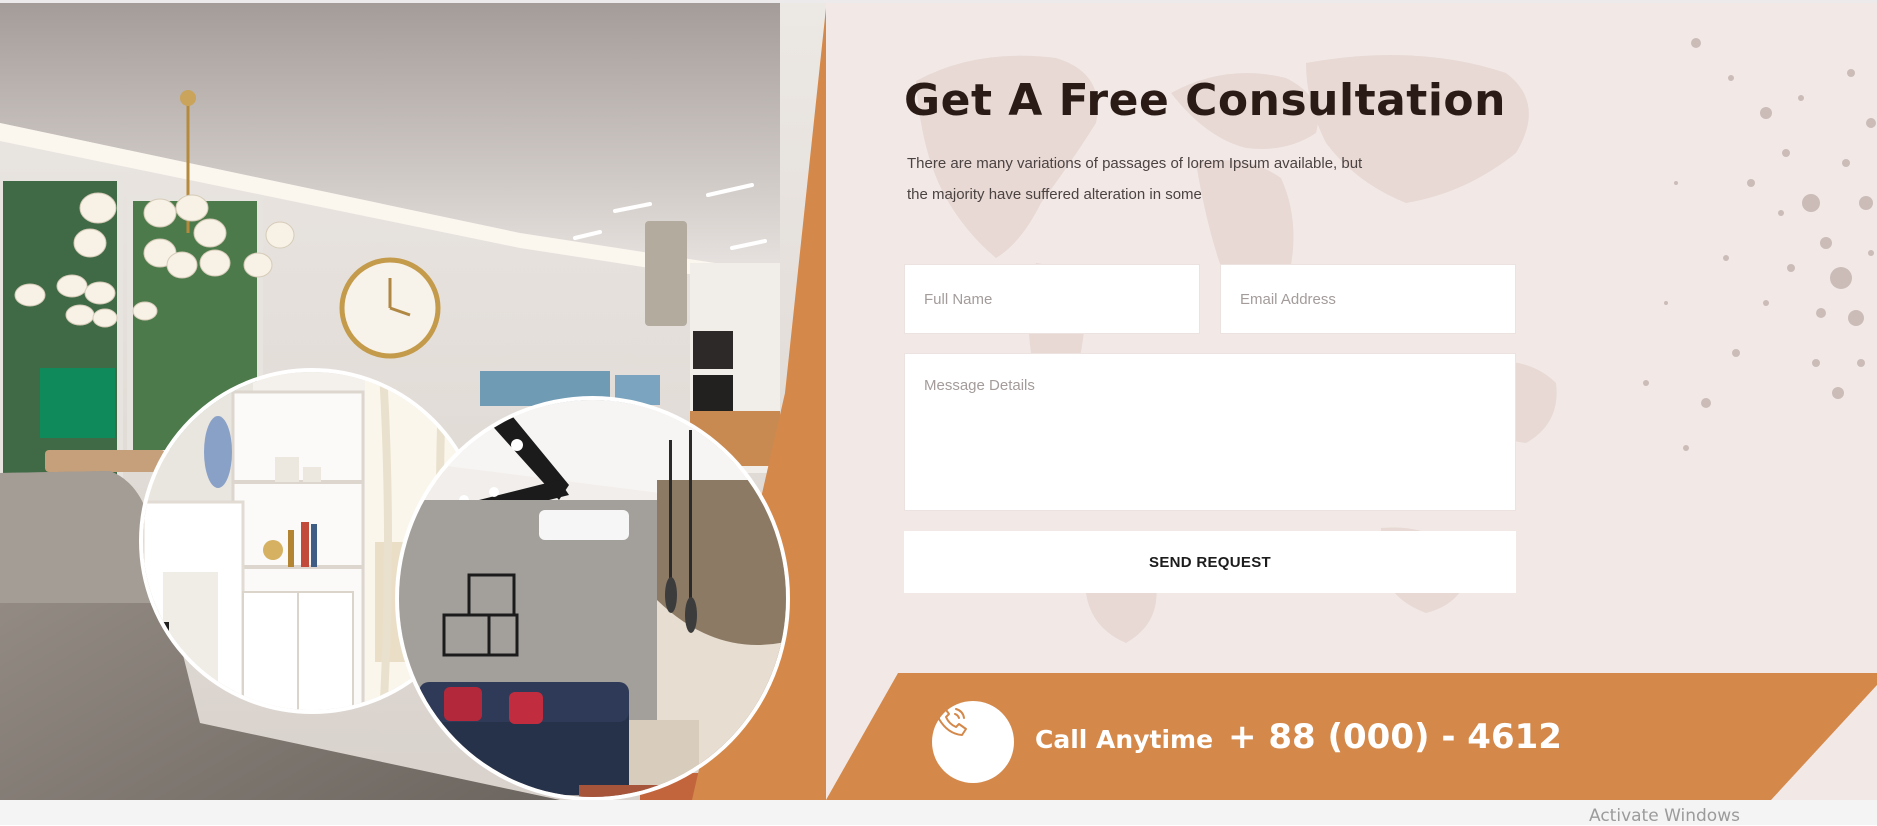  Describe the element at coordinates (1210, 562) in the screenshot. I see `send-request-button: SEND REQUEST` at that location.